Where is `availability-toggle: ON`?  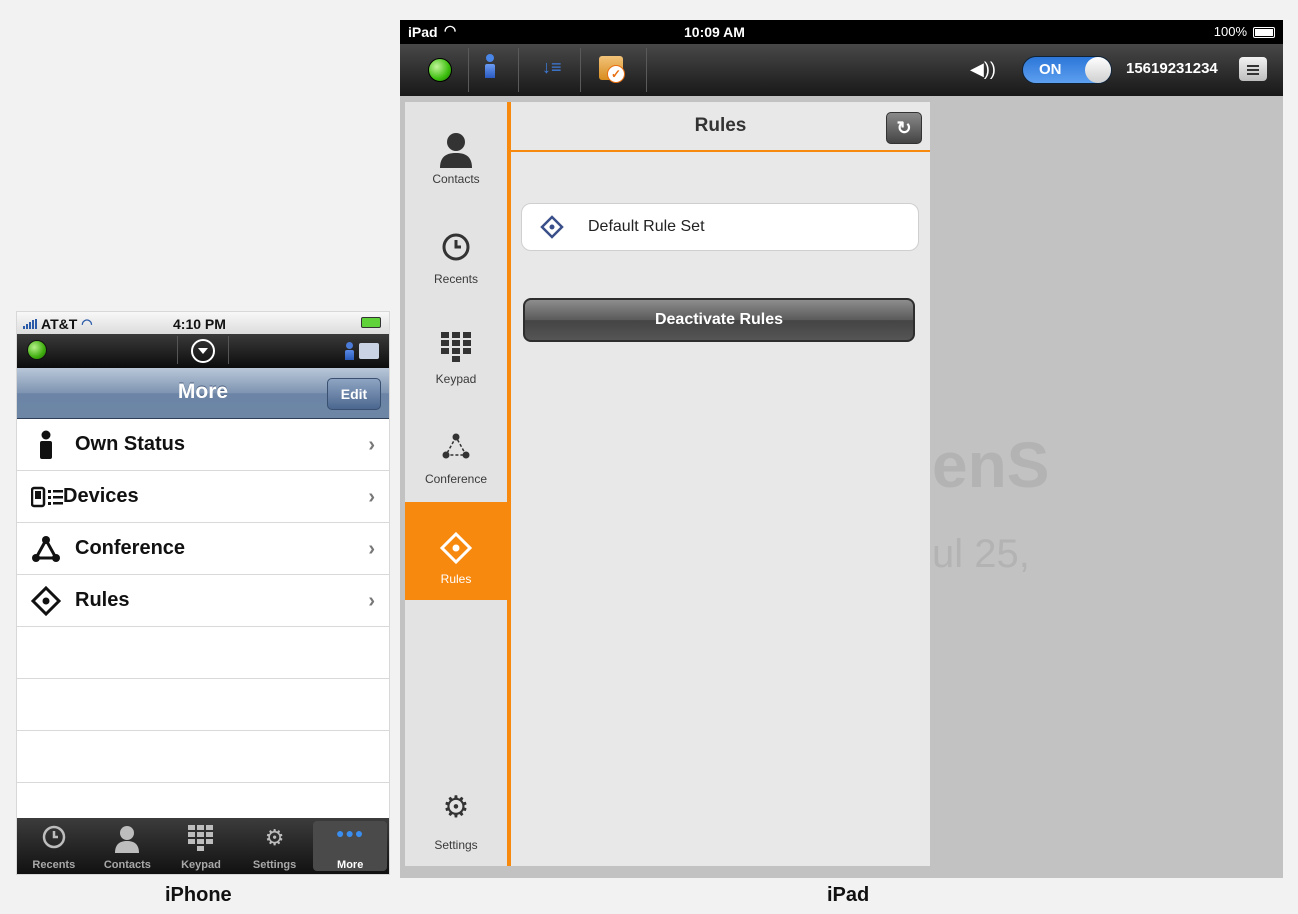 availability-toggle: ON is located at coordinates (1067, 70).